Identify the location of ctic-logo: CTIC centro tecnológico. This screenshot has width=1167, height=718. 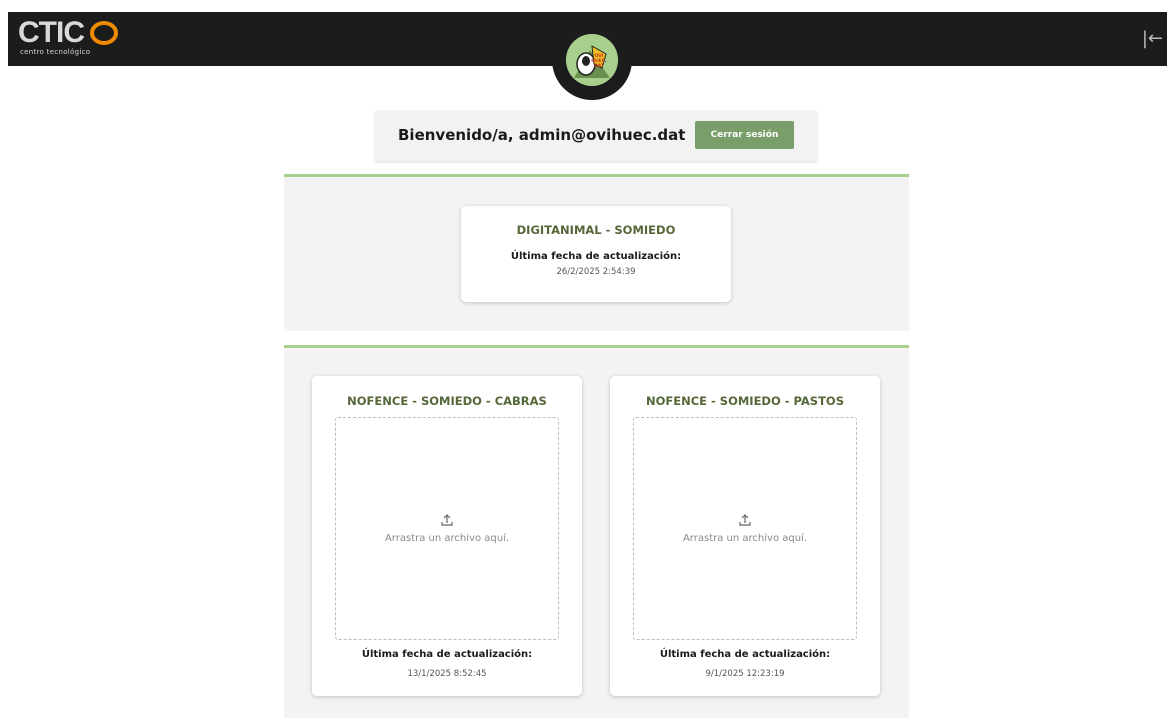
(69, 36).